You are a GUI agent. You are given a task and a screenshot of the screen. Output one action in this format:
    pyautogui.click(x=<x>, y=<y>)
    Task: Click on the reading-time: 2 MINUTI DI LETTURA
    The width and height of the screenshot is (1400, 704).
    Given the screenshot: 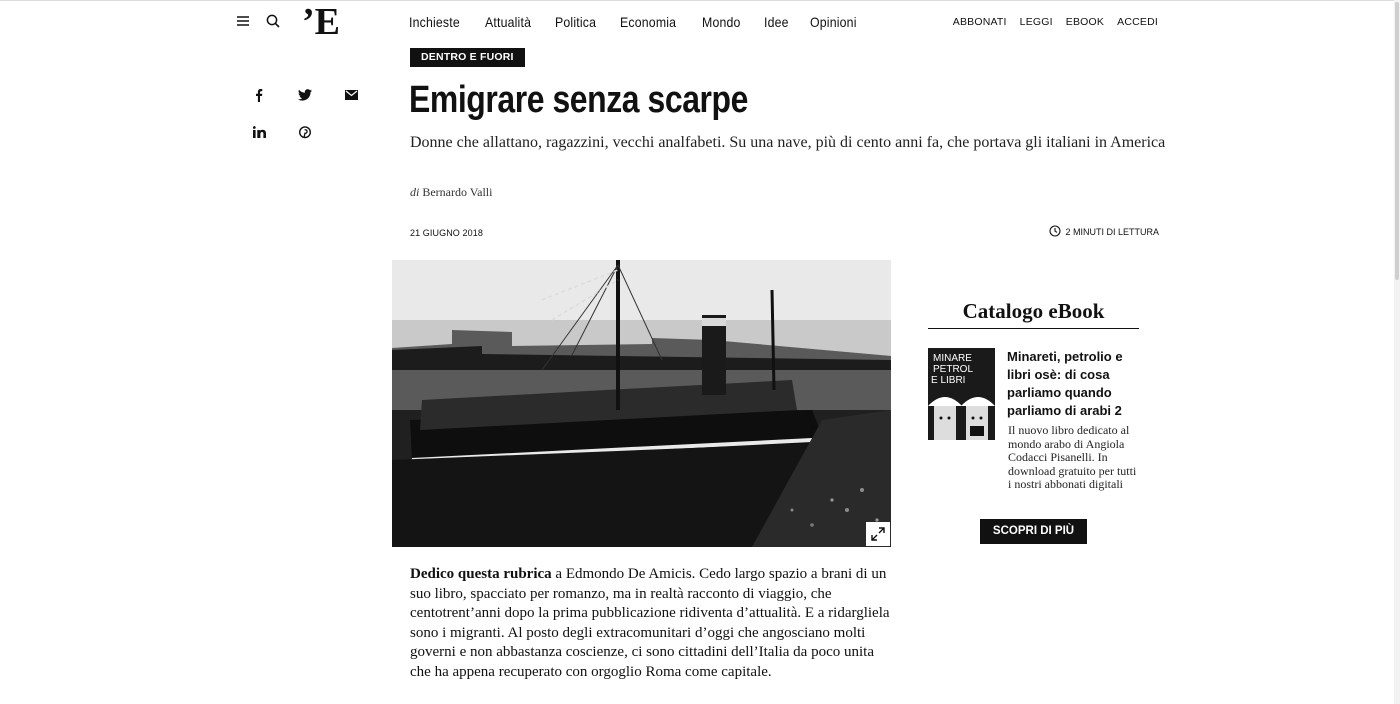 What is the action you would take?
    pyautogui.click(x=1104, y=232)
    